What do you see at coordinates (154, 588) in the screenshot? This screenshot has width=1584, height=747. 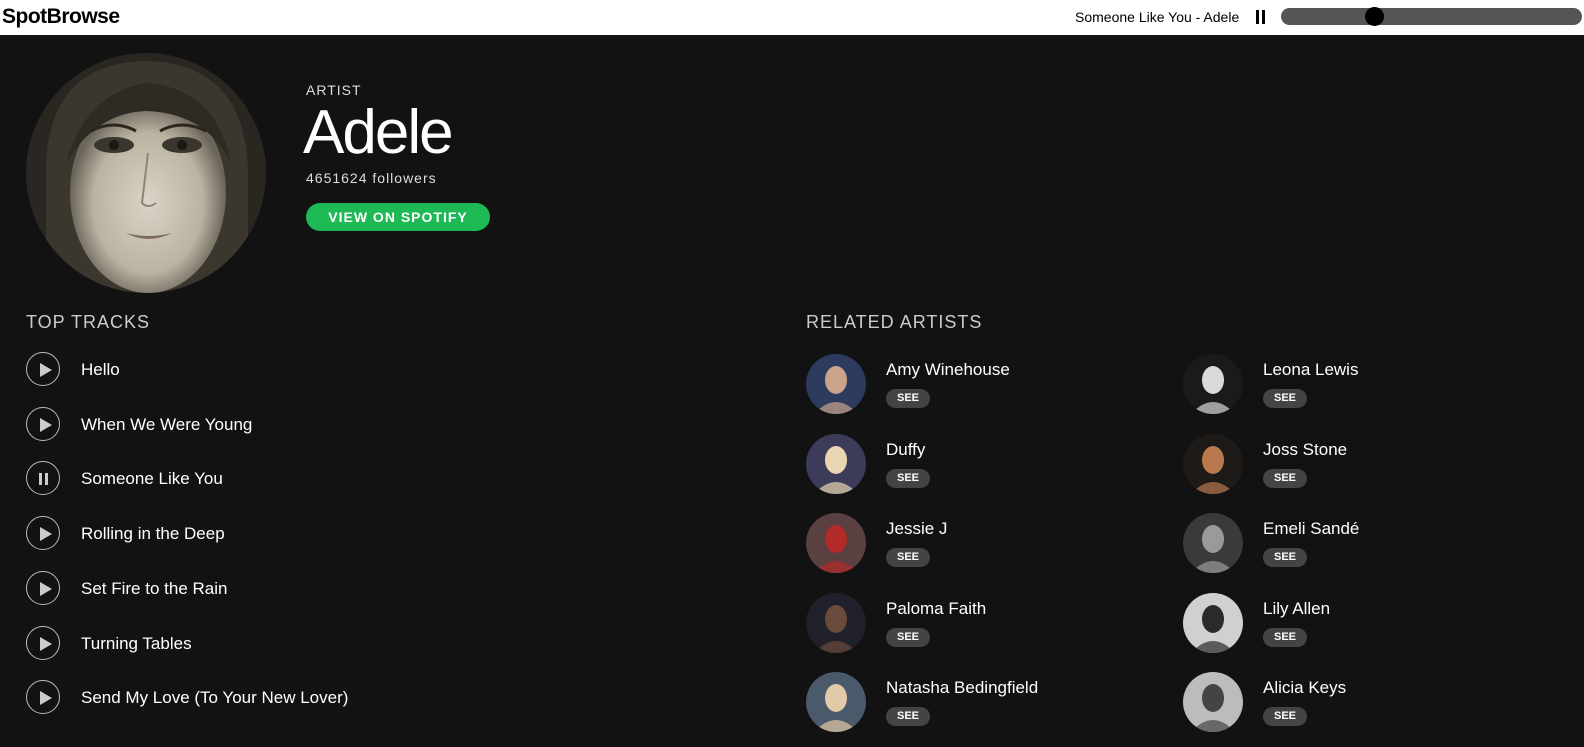 I see `track-title: Set Fire to the Rain` at bounding box center [154, 588].